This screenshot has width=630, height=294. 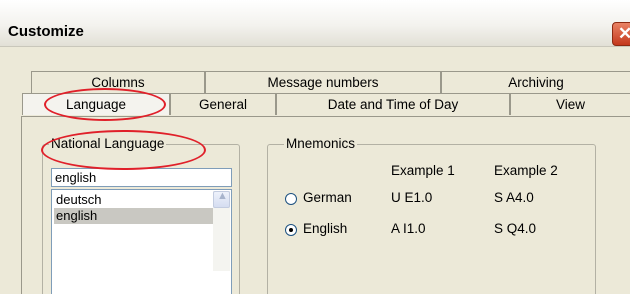 What do you see at coordinates (514, 197) in the screenshot?
I see `german-example-2: S A4.0` at bounding box center [514, 197].